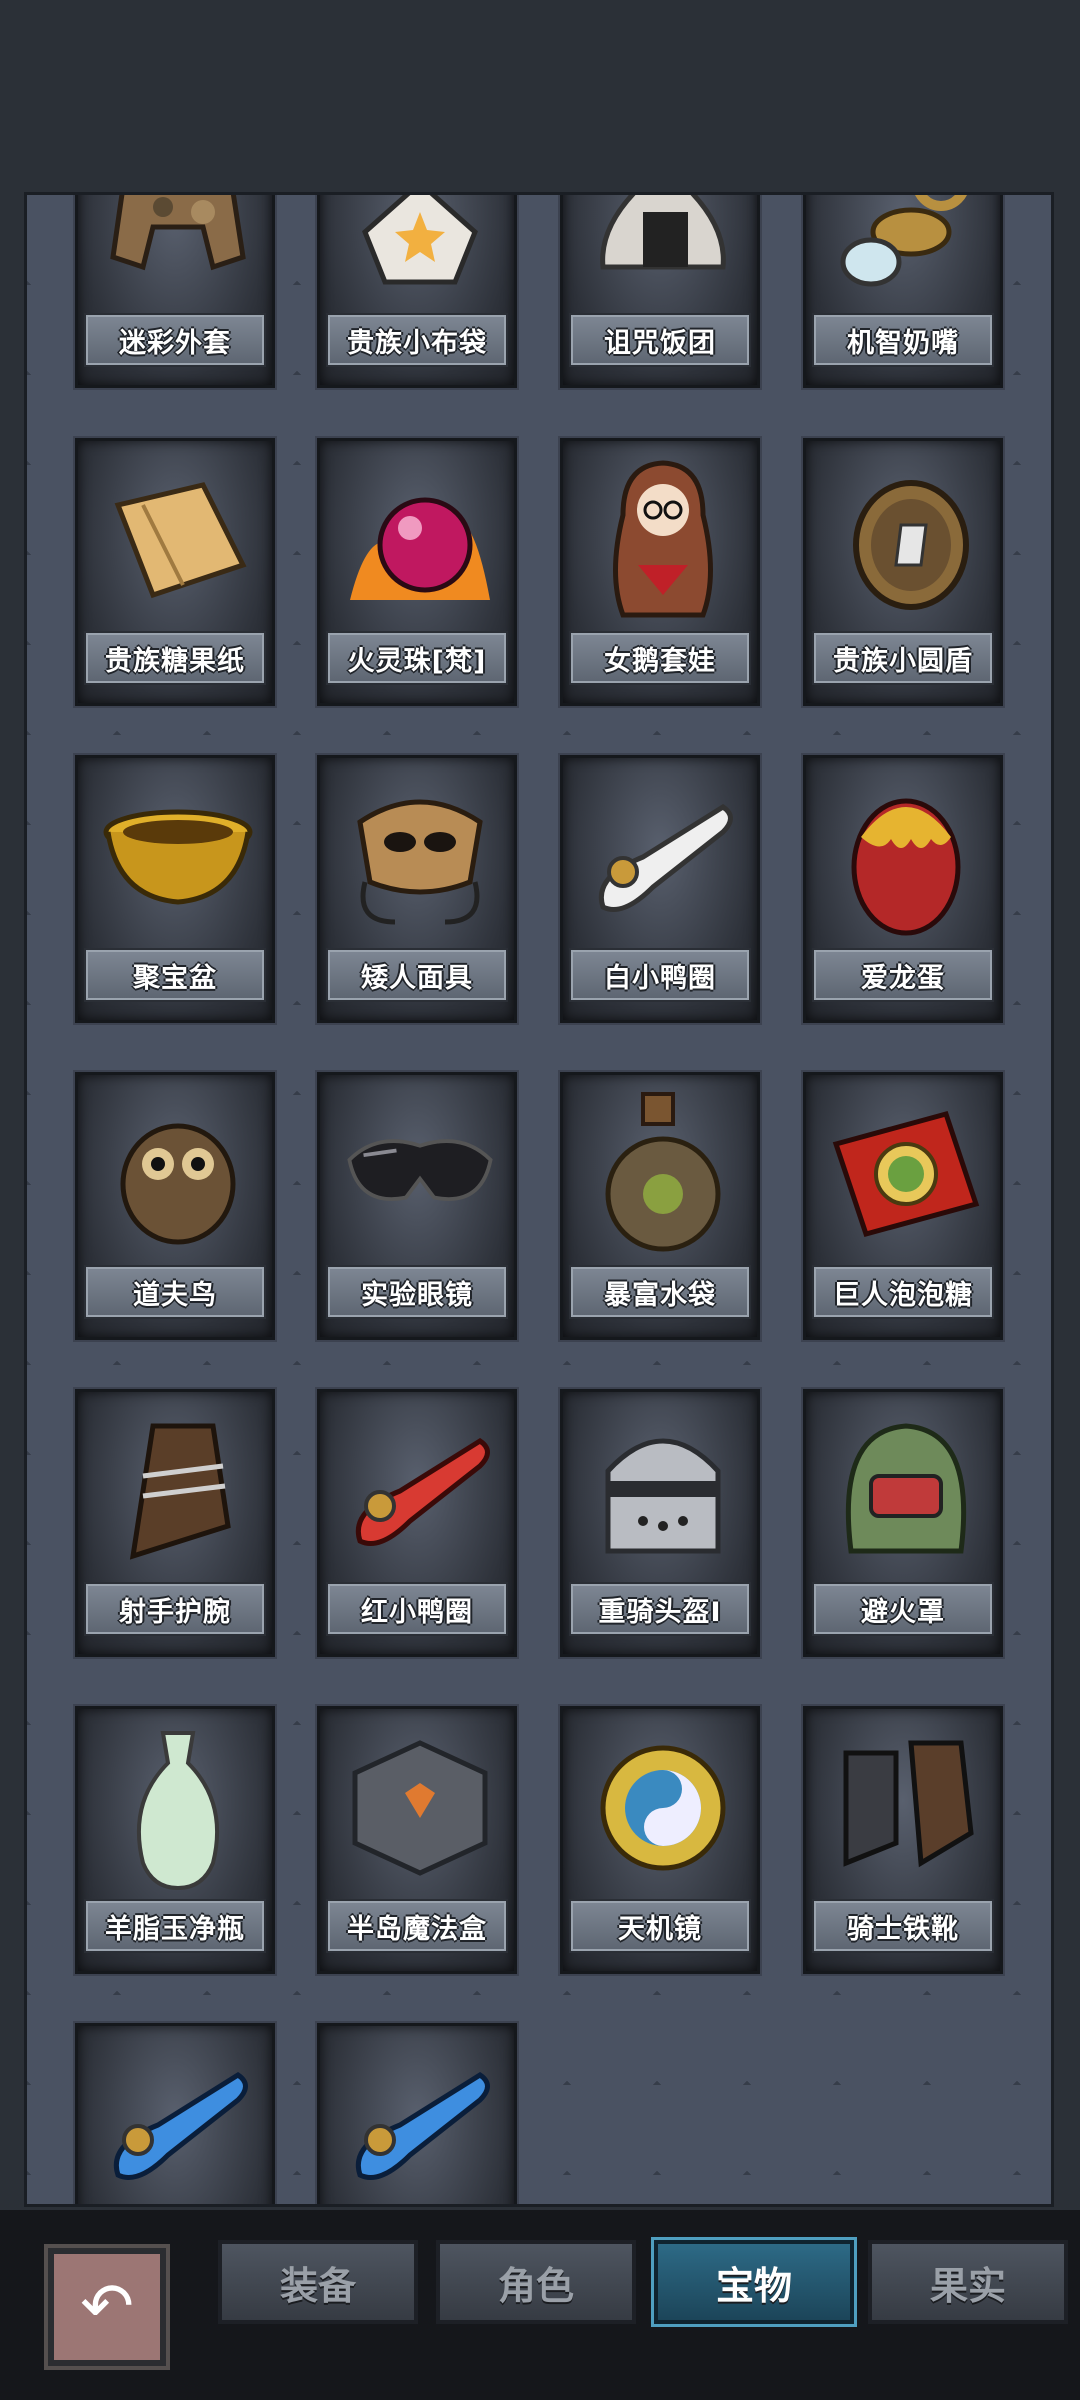 This screenshot has width=1080, height=2400. What do you see at coordinates (663, 1174) in the screenshot?
I see `water-flask-icon` at bounding box center [663, 1174].